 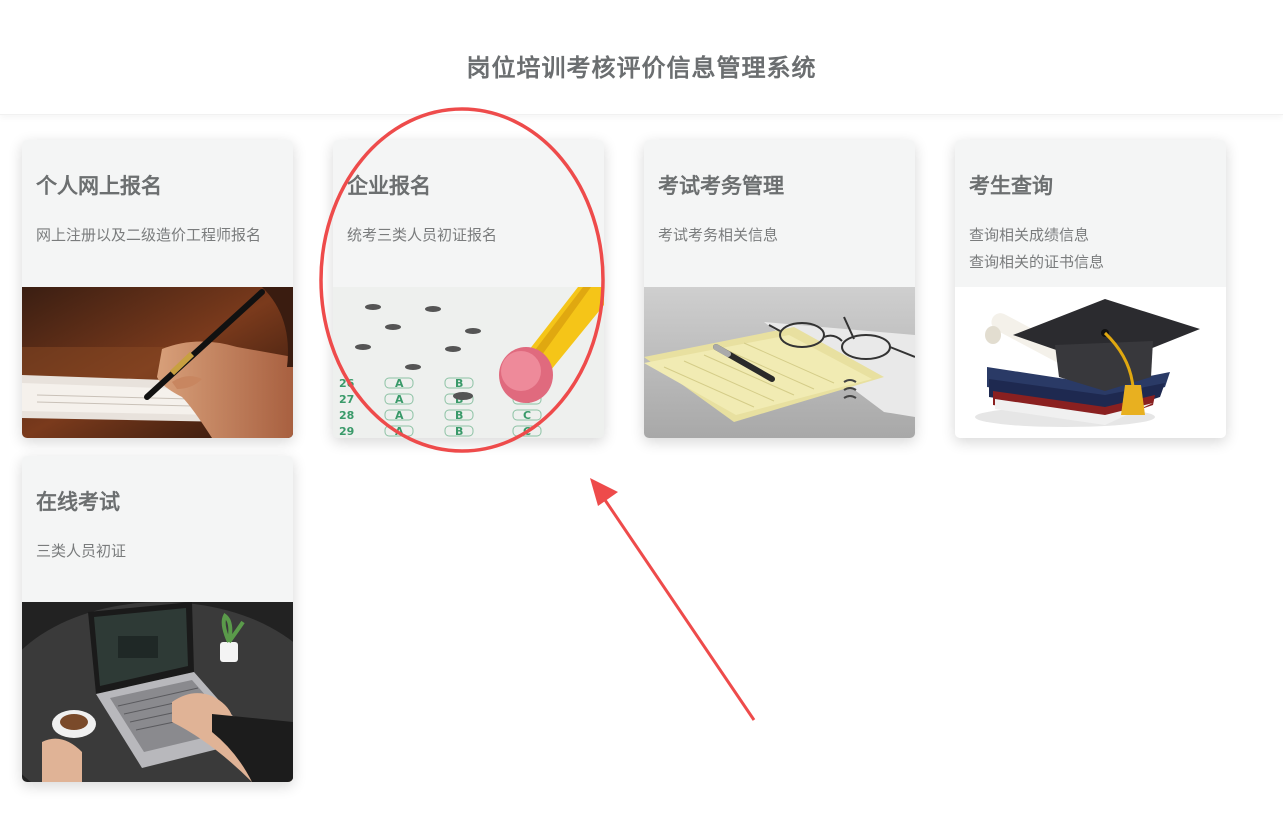 I want to click on card-desc-line: 三类人员初证, so click(x=81, y=551).